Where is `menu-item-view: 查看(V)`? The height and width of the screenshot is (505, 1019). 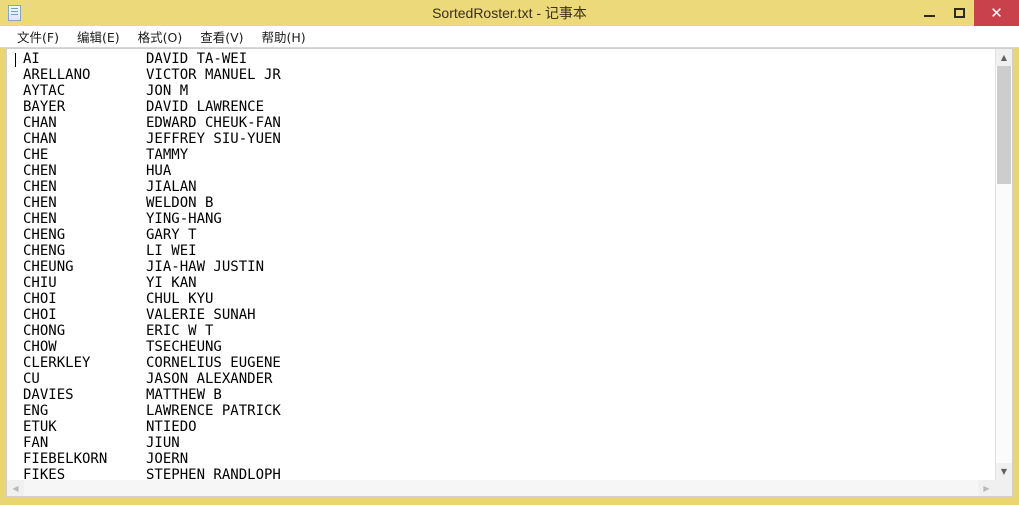
menu-item-view: 查看(V) is located at coordinates (221, 37).